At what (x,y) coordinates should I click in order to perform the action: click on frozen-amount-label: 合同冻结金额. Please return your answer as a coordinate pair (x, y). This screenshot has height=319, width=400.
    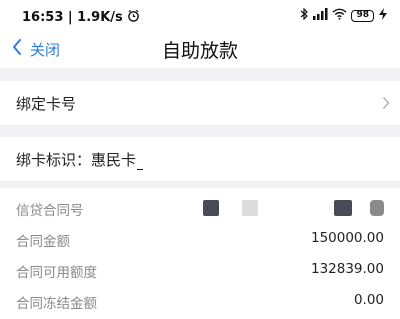
    Looking at the image, I should click on (56, 304).